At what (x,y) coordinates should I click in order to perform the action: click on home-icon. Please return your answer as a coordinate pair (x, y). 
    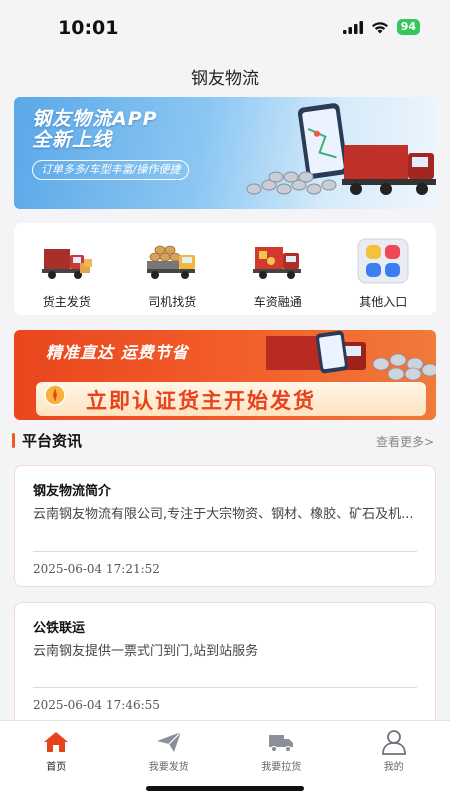
    Looking at the image, I should click on (56, 742).